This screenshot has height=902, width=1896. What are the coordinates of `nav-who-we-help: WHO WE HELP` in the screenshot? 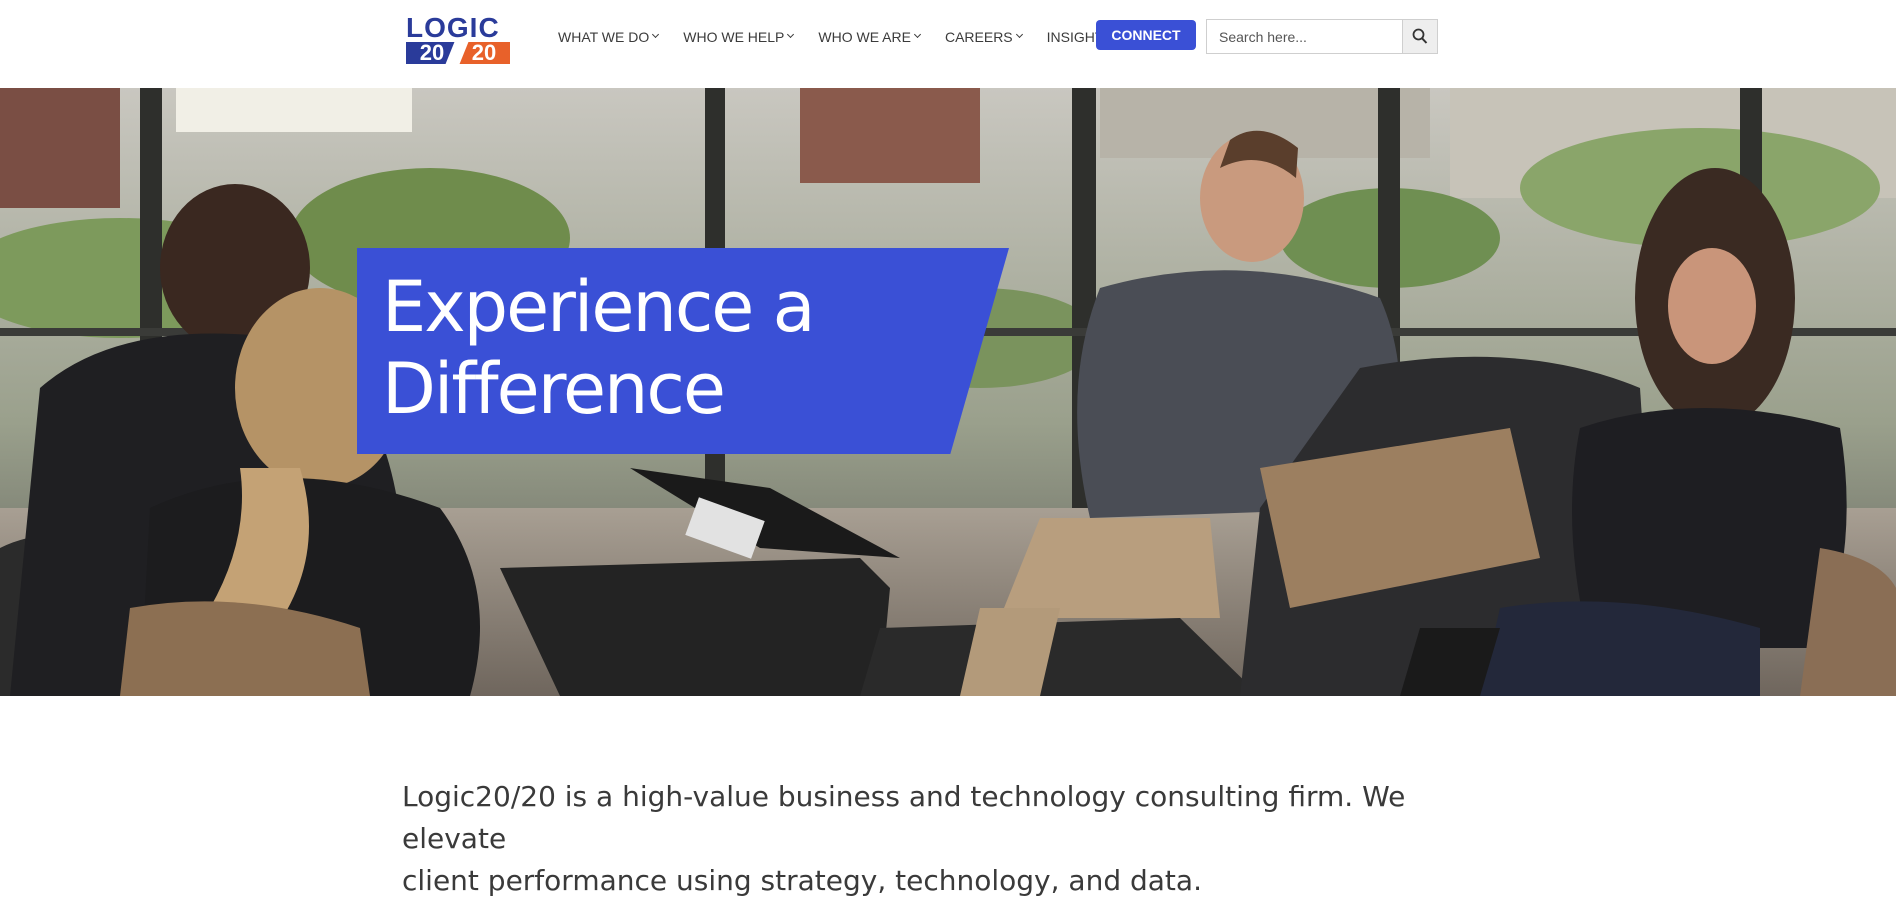 It's located at (739, 37).